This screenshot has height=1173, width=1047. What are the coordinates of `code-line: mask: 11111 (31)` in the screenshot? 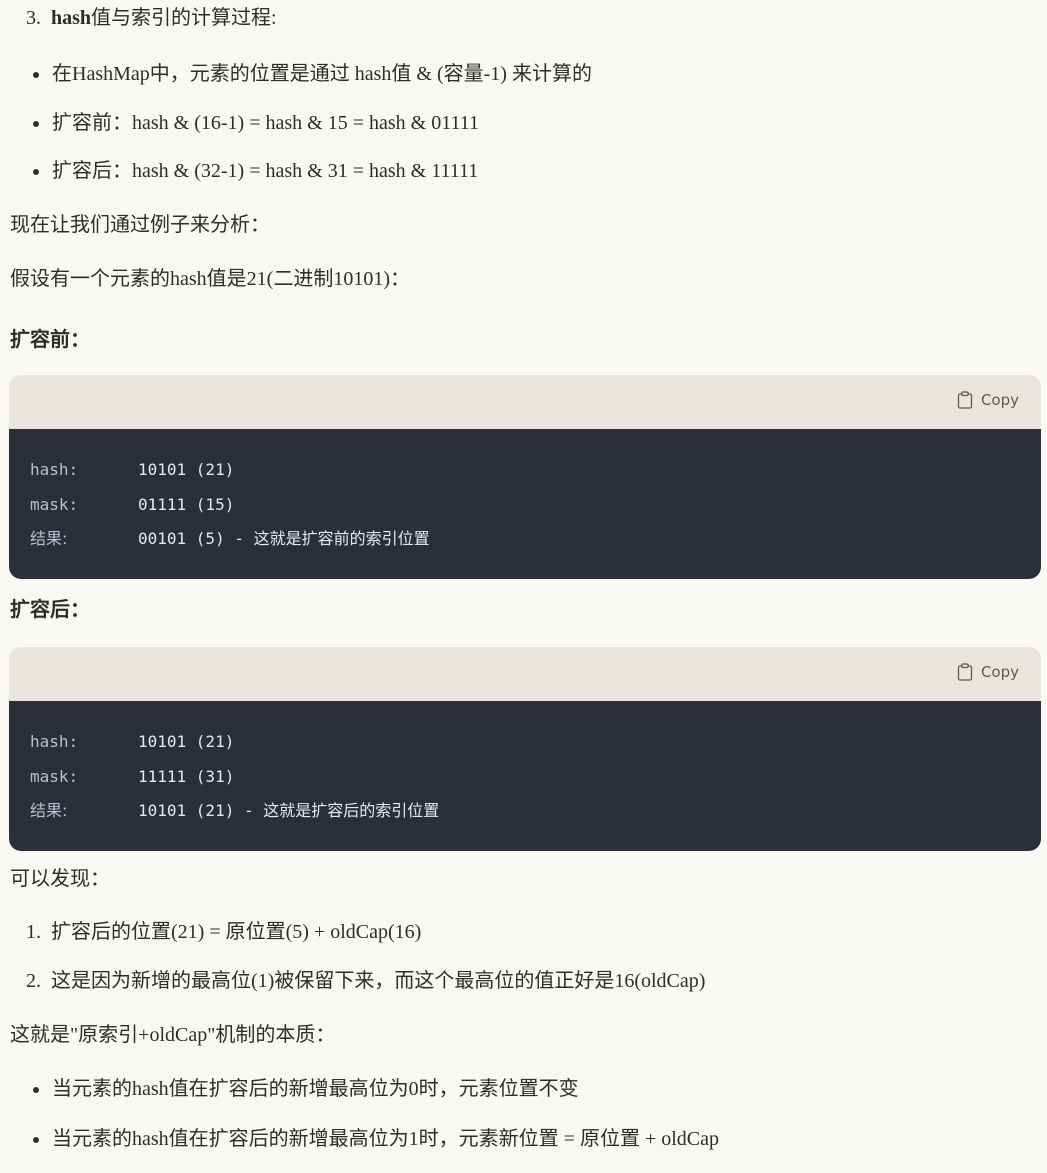 It's located at (525, 777).